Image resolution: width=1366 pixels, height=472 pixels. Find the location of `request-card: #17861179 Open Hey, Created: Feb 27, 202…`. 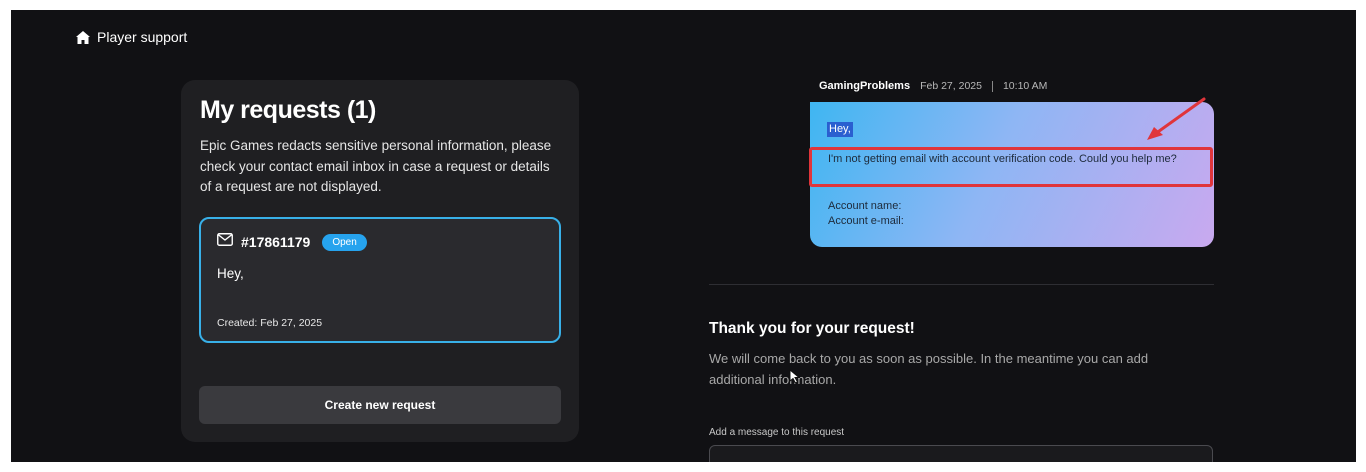

request-card: #17861179 Open Hey, Created: Feb 27, 202… is located at coordinates (380, 280).